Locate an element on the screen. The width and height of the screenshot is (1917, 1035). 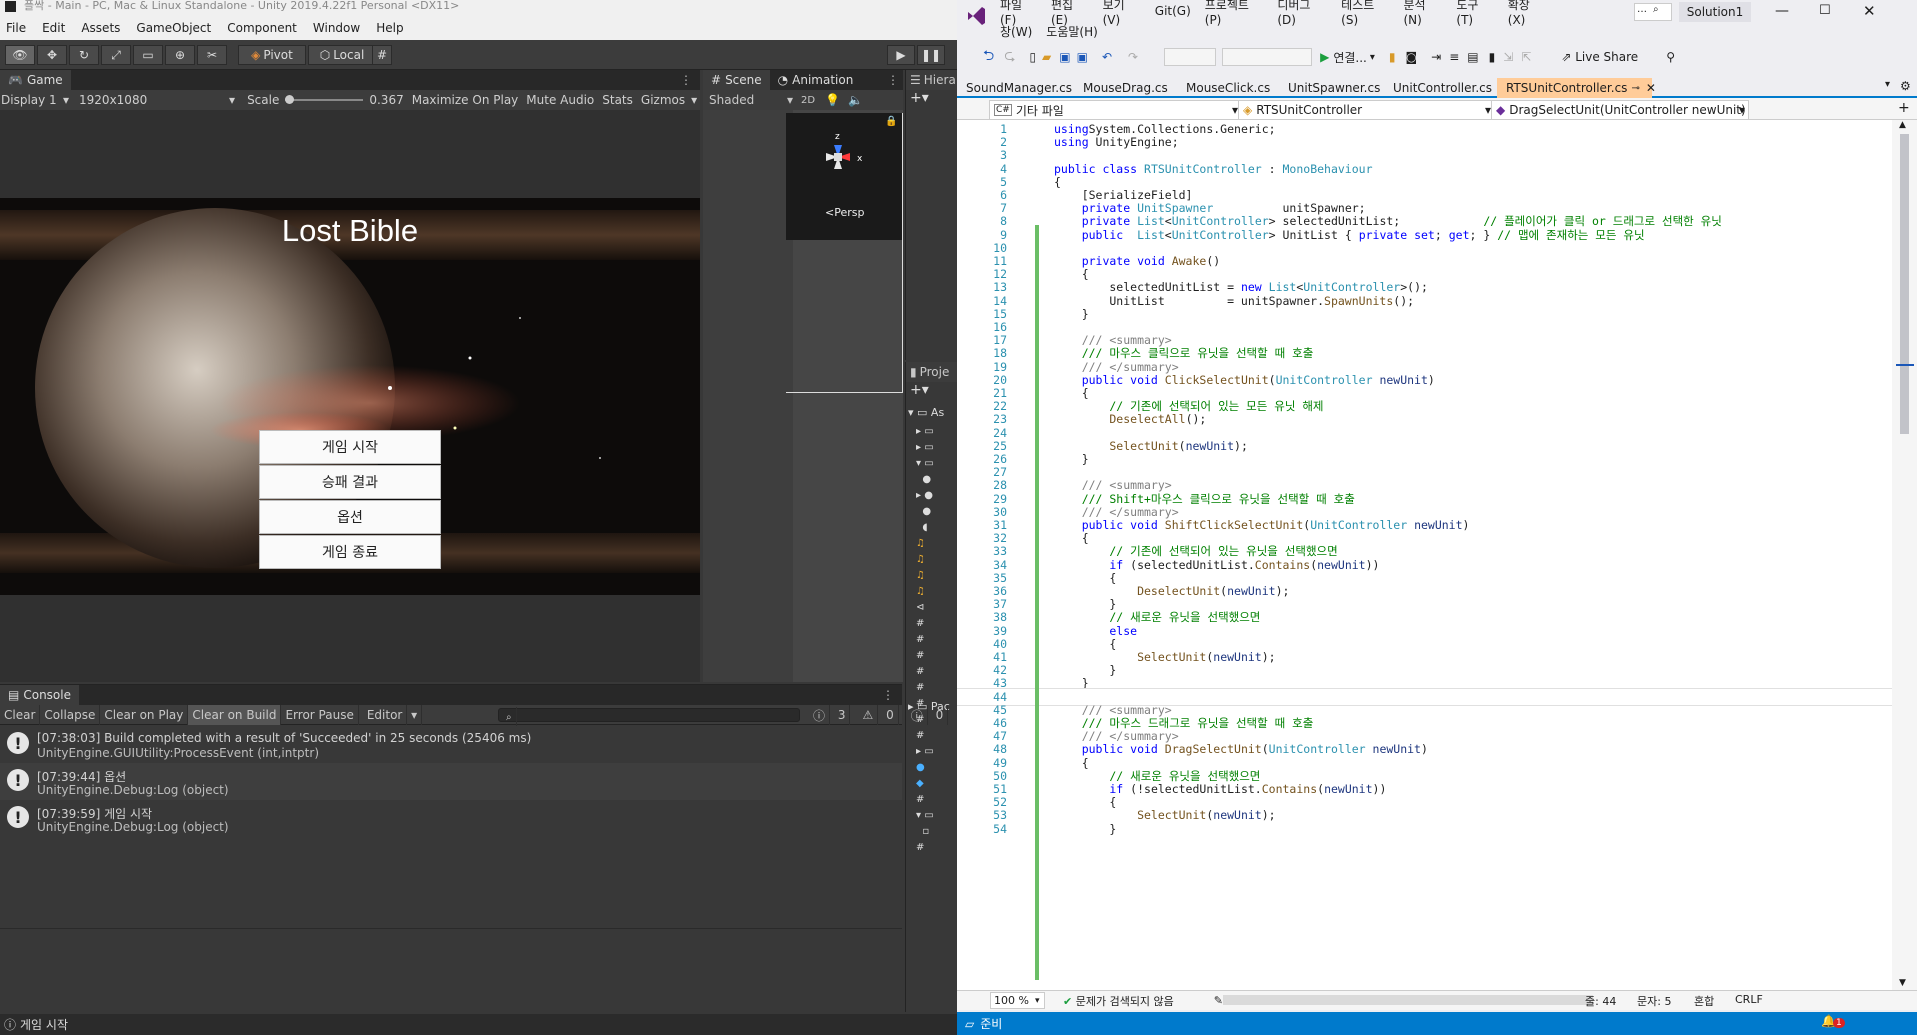
tab-game: 🎮 Game is located at coordinates (35, 80).